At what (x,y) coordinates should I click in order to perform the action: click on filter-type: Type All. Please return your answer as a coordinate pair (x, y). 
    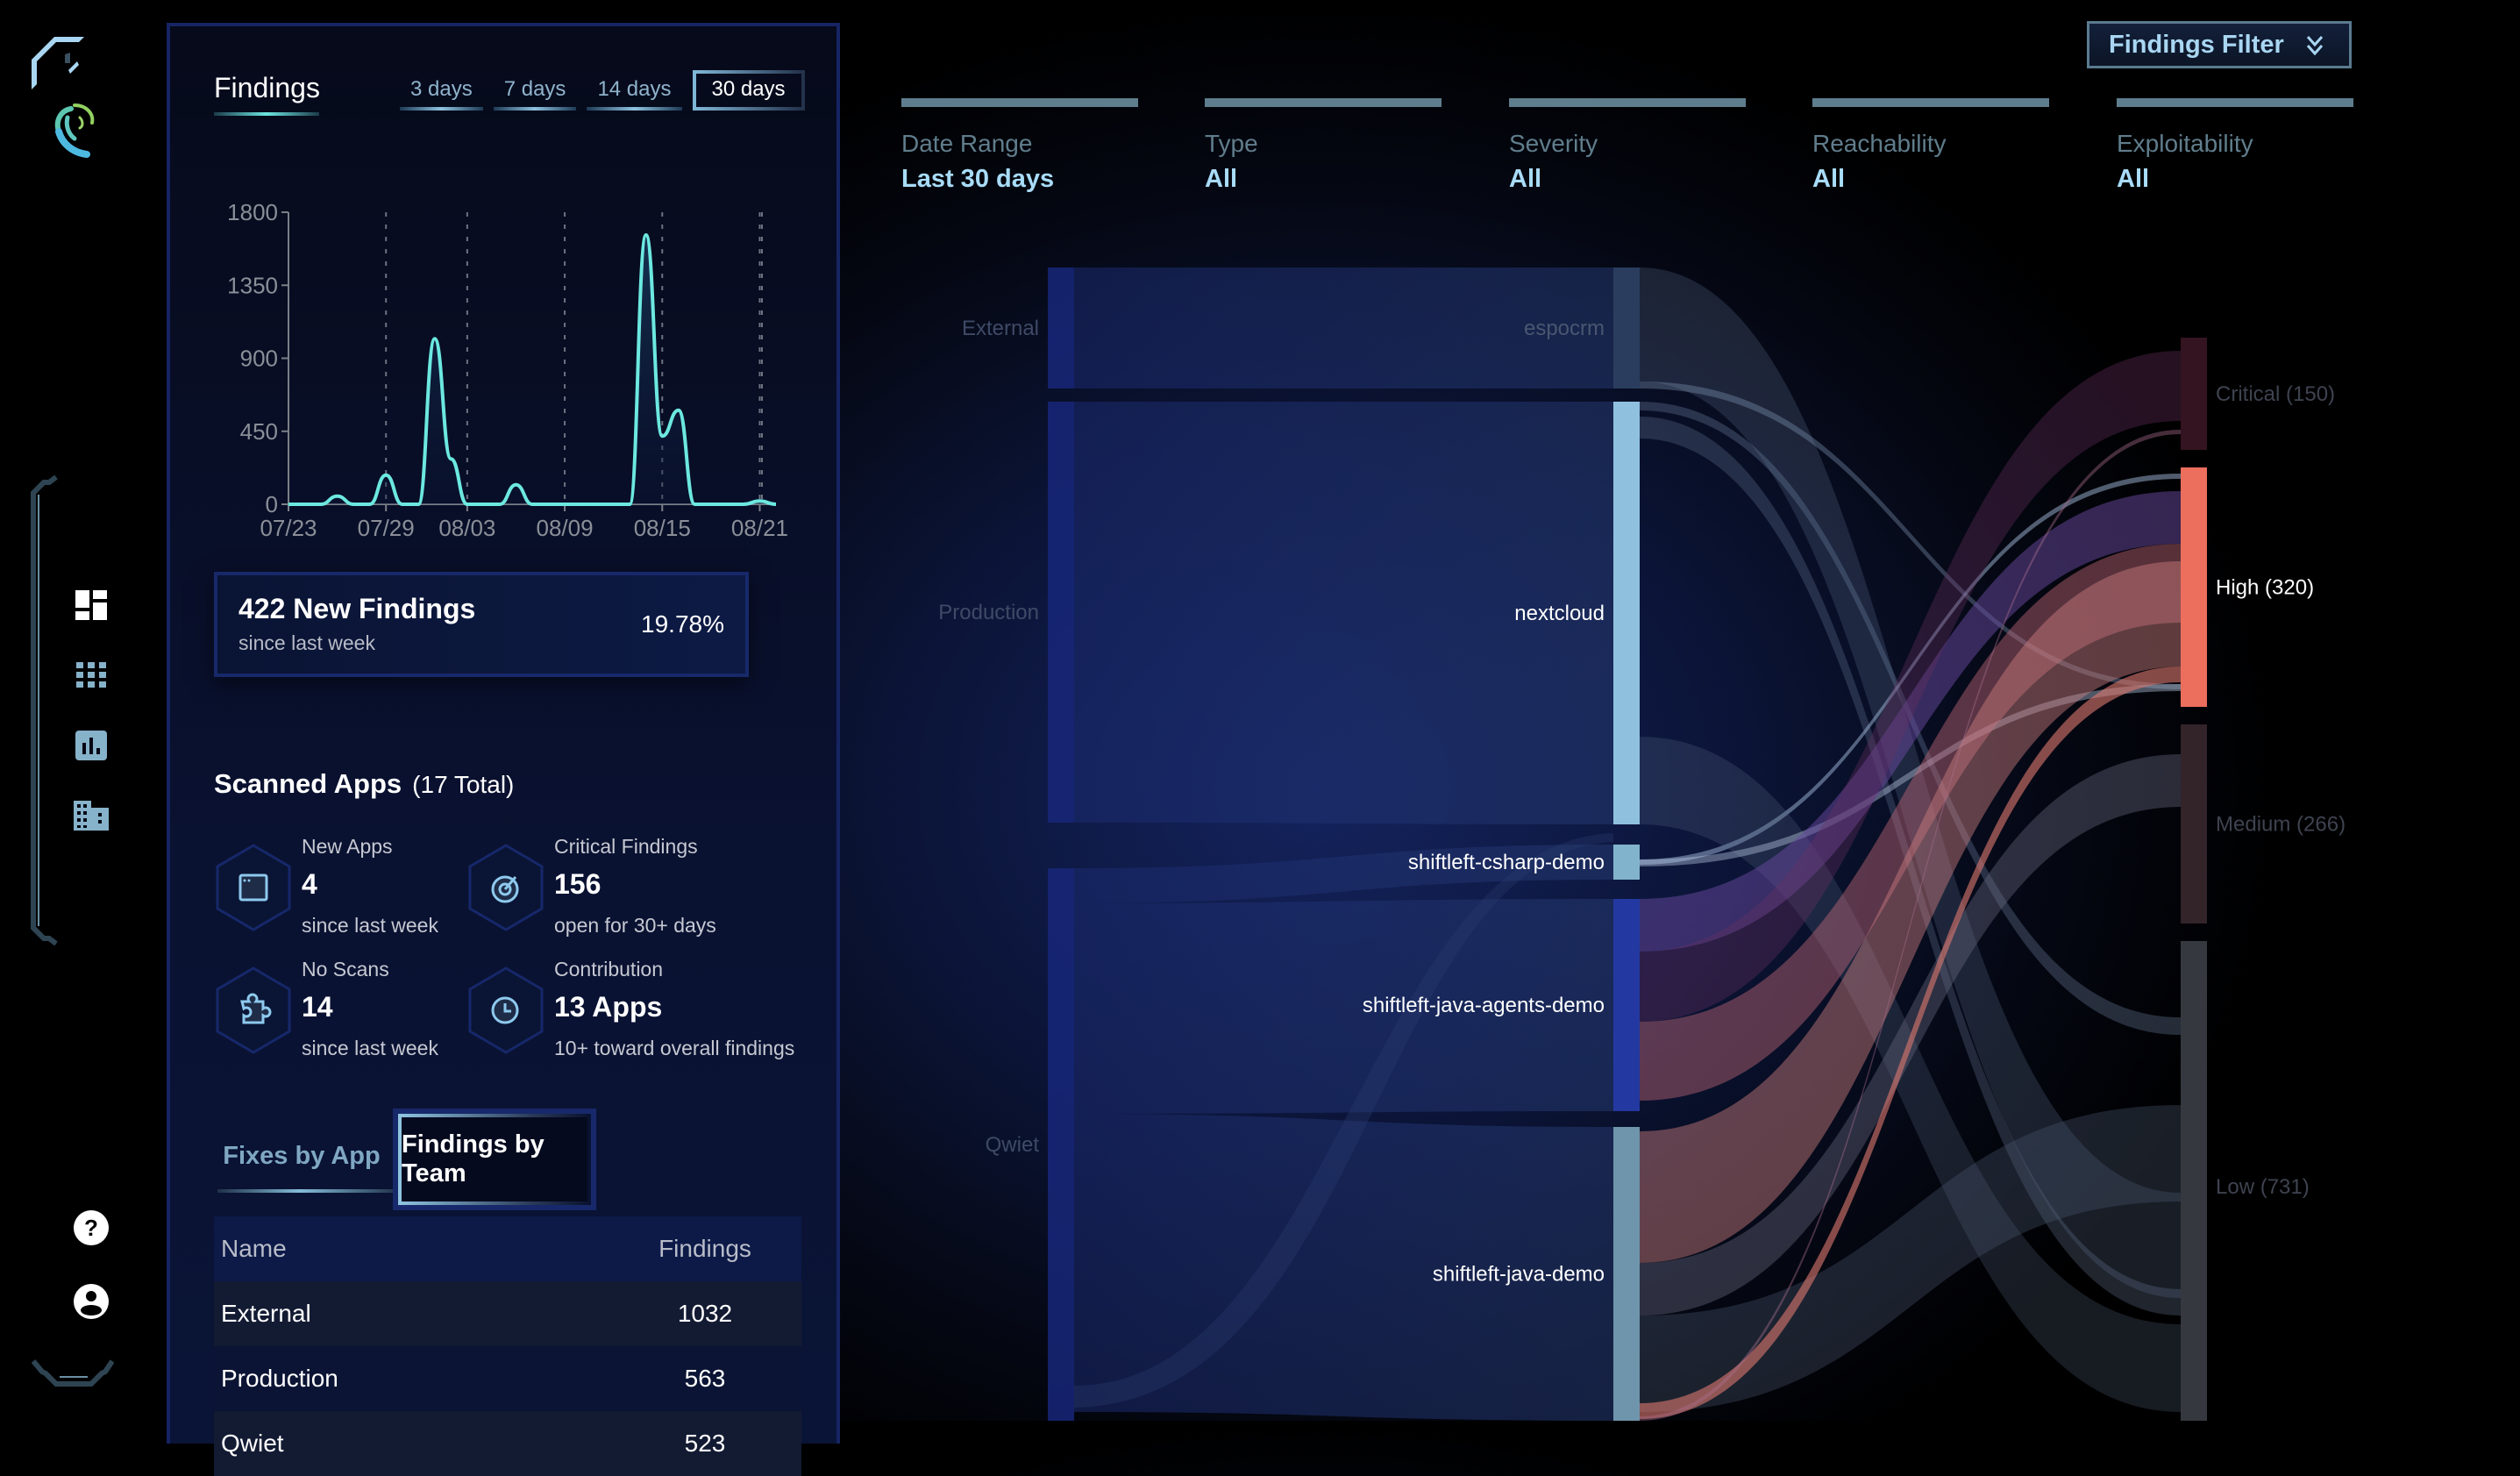
    Looking at the image, I should click on (1323, 146).